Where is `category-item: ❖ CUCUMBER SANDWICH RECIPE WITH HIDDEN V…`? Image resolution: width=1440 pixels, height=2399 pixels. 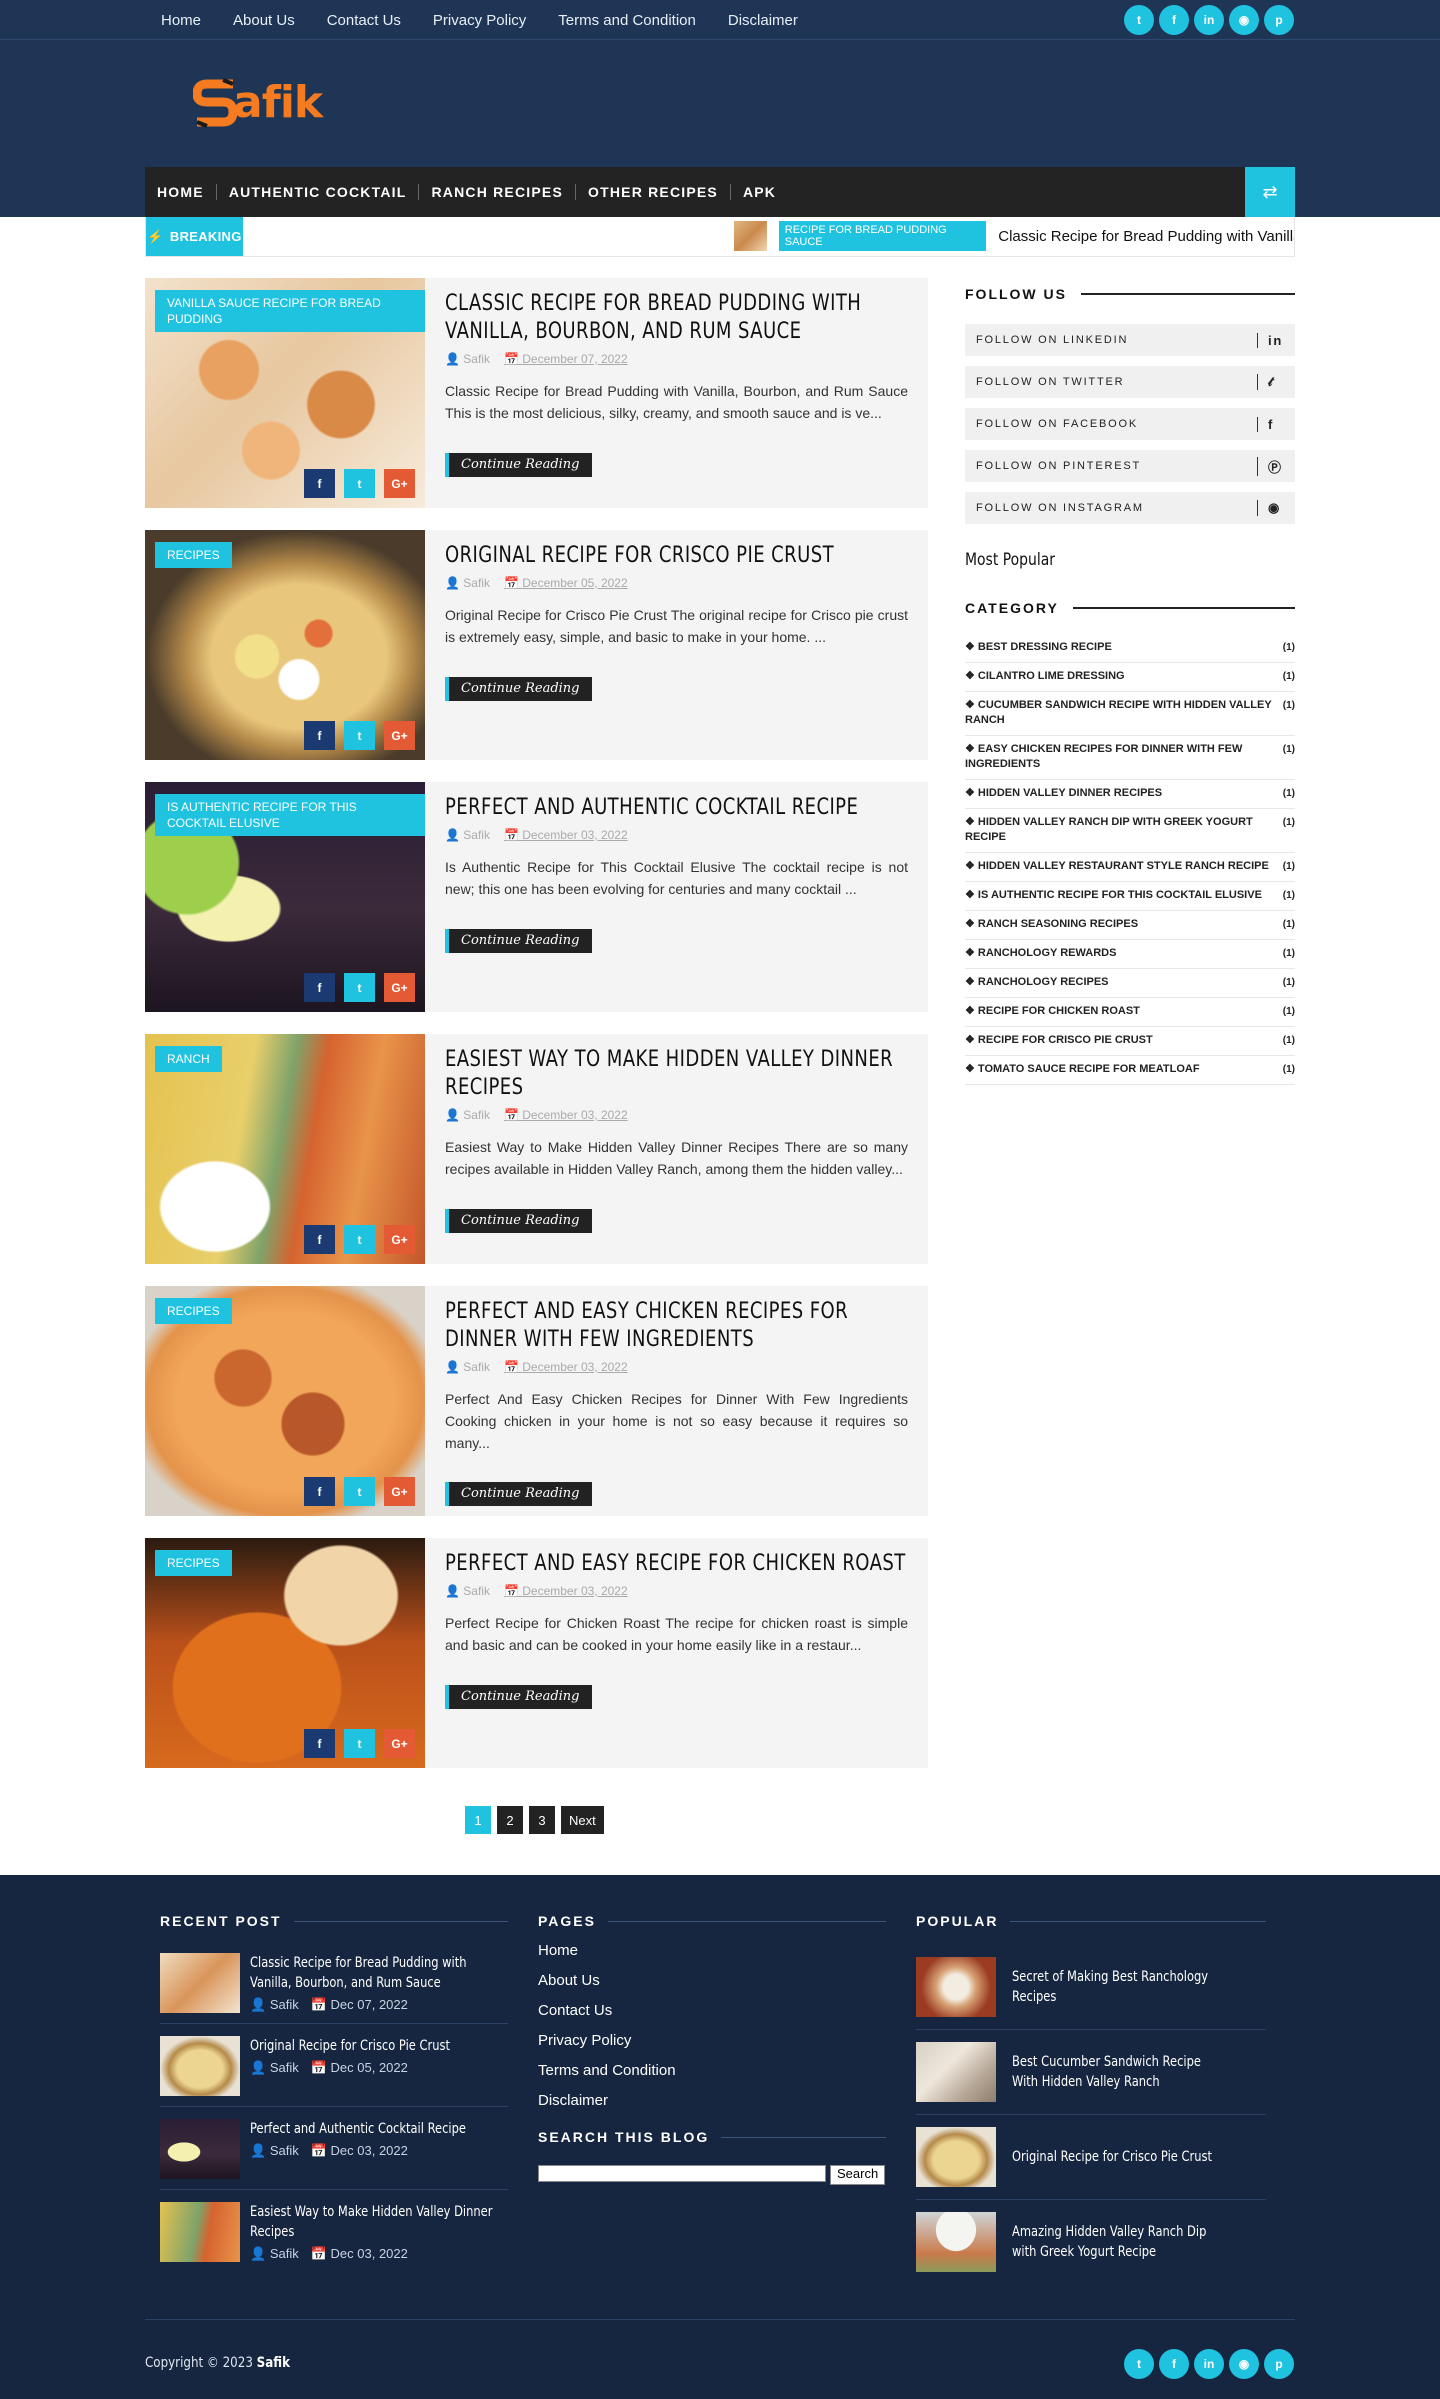
category-item: ❖ CUCUMBER SANDWICH RECIPE WITH HIDDEN V… is located at coordinates (1130, 714).